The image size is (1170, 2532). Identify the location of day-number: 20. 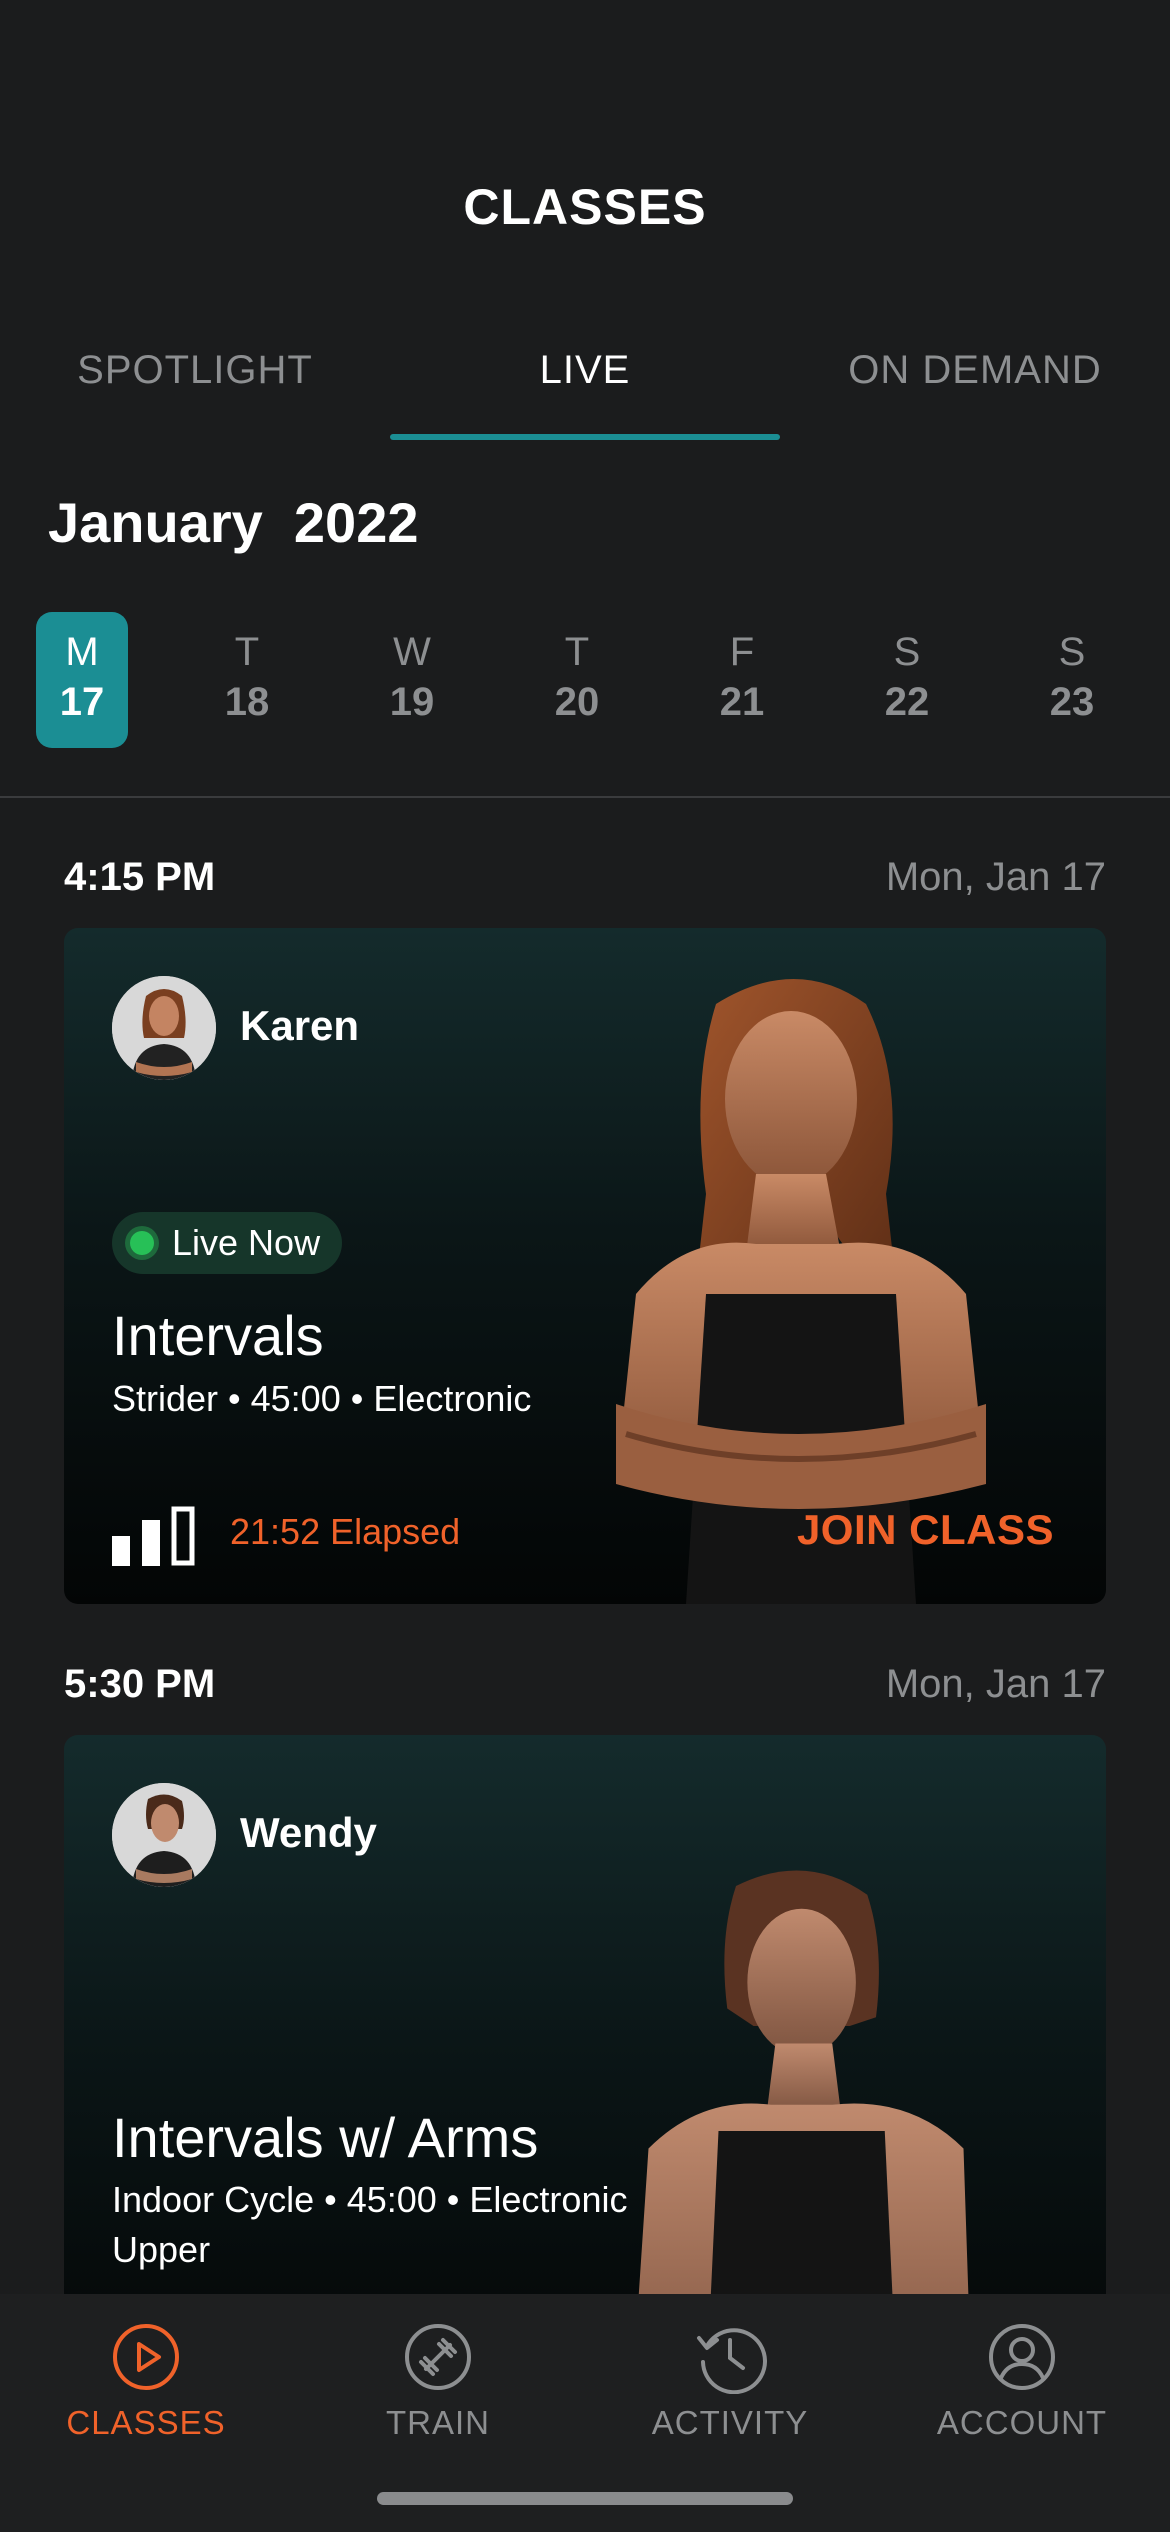
(577, 702).